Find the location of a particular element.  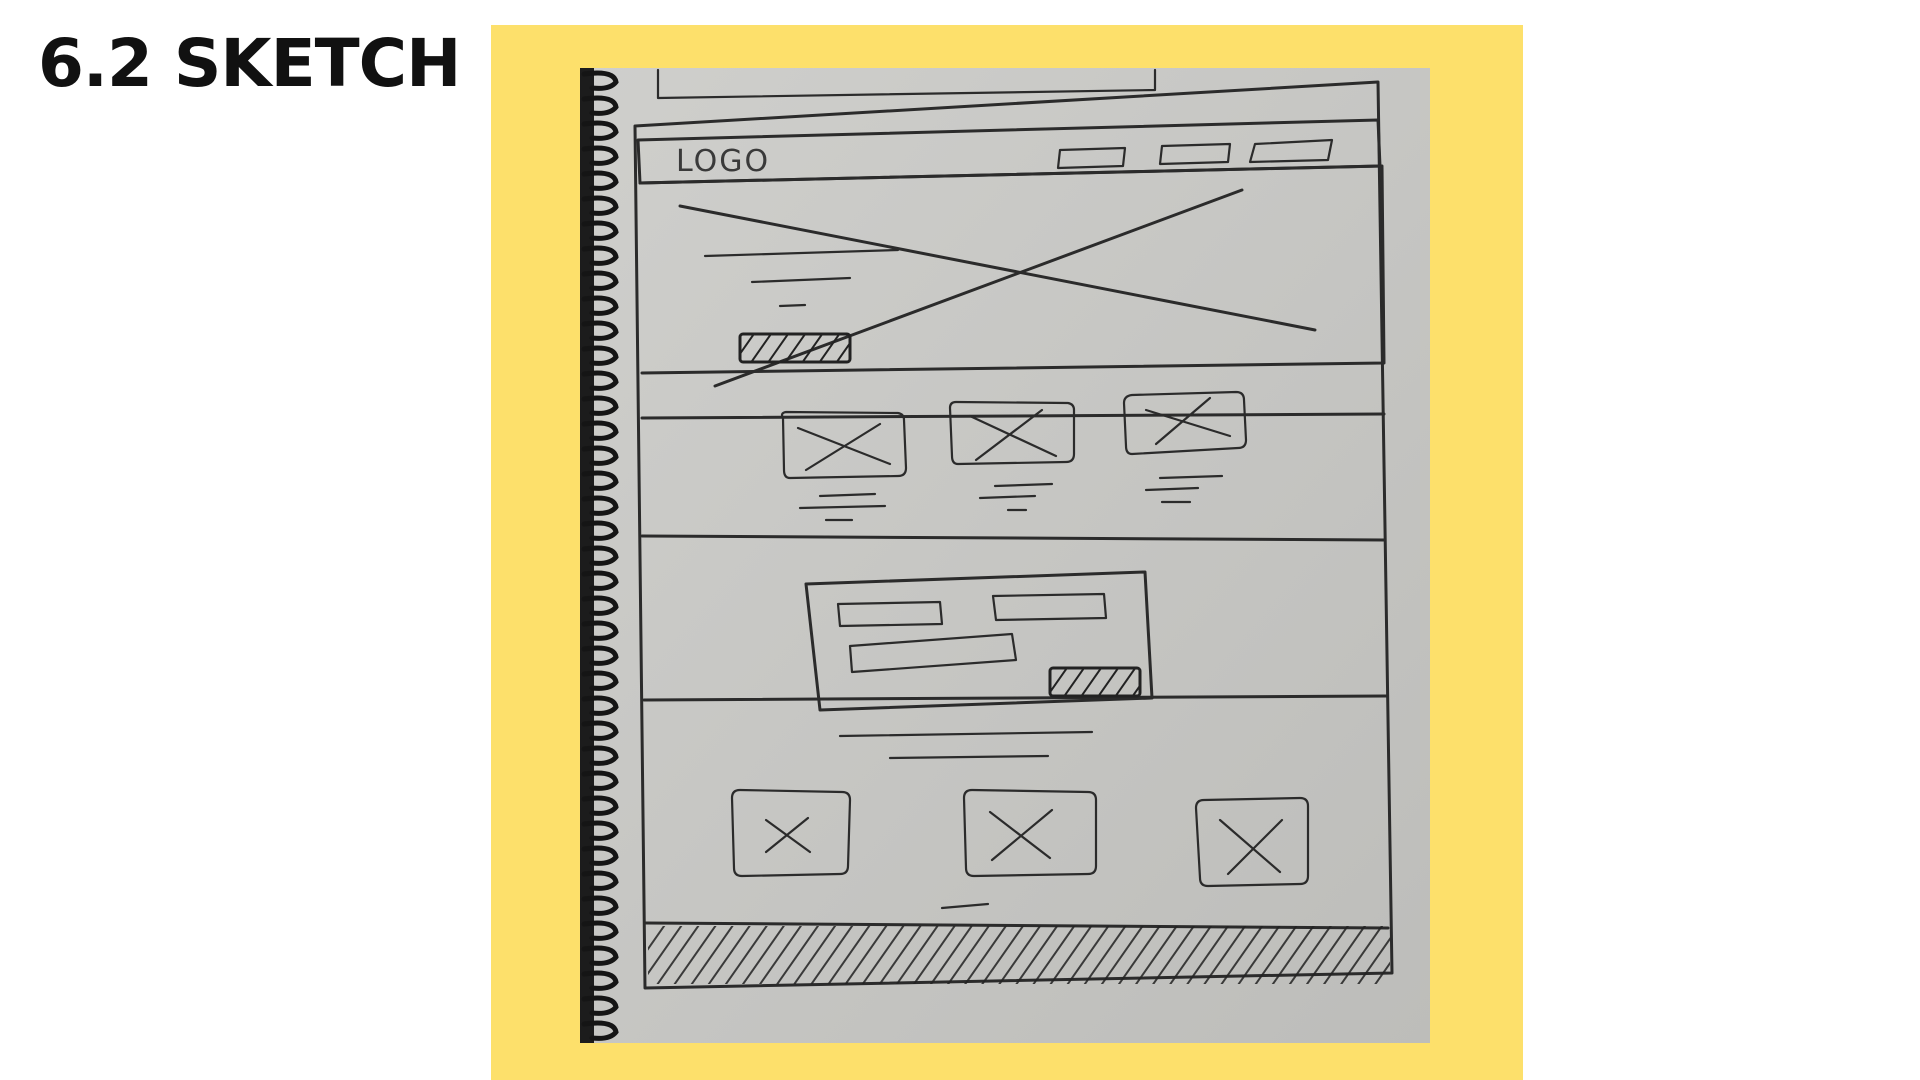

wireframe-footer is located at coordinates (1017, 952).